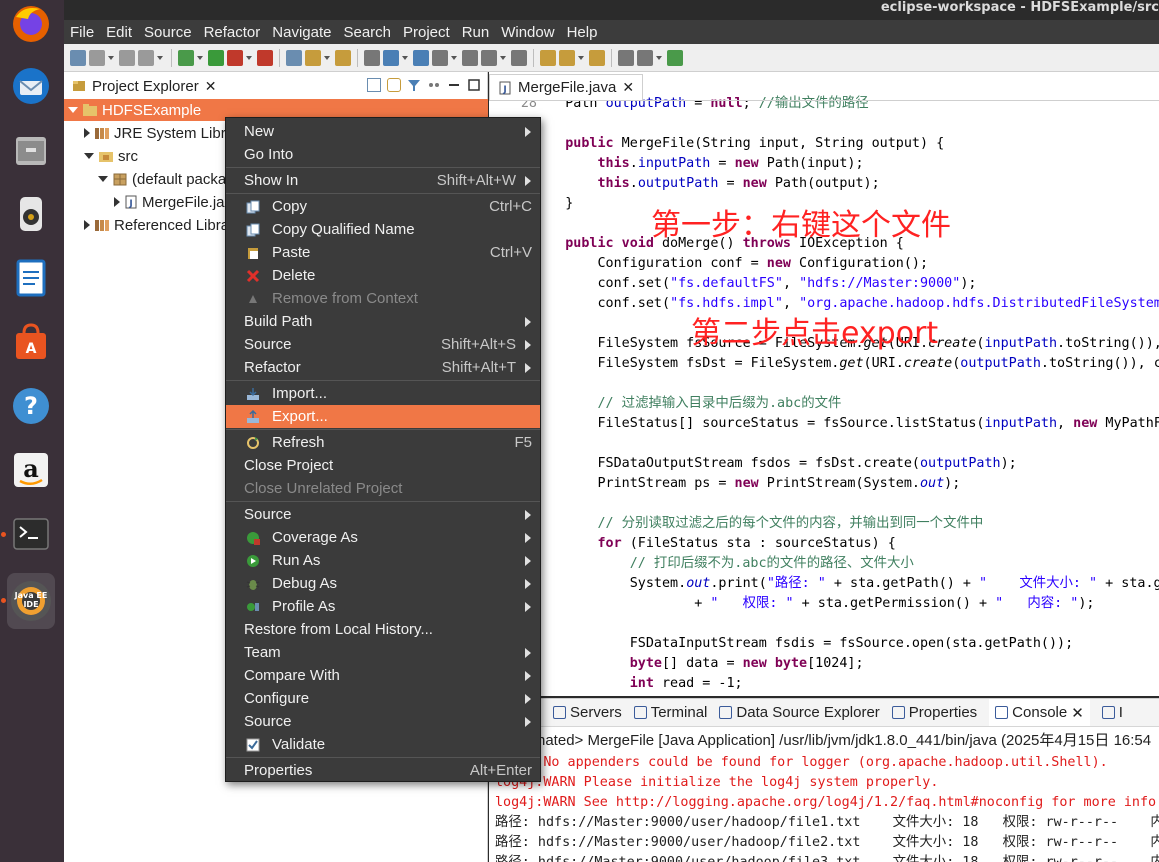 The height and width of the screenshot is (862, 1159). Describe the element at coordinates (31, 86) in the screenshot. I see `thunderbird-icon` at that location.